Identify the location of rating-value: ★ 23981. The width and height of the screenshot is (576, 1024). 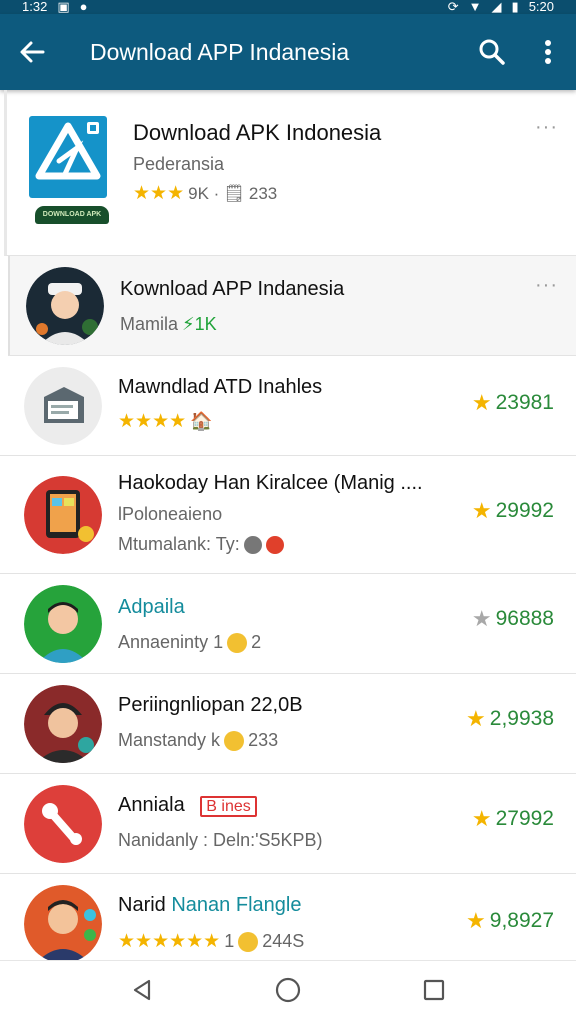
(513, 403).